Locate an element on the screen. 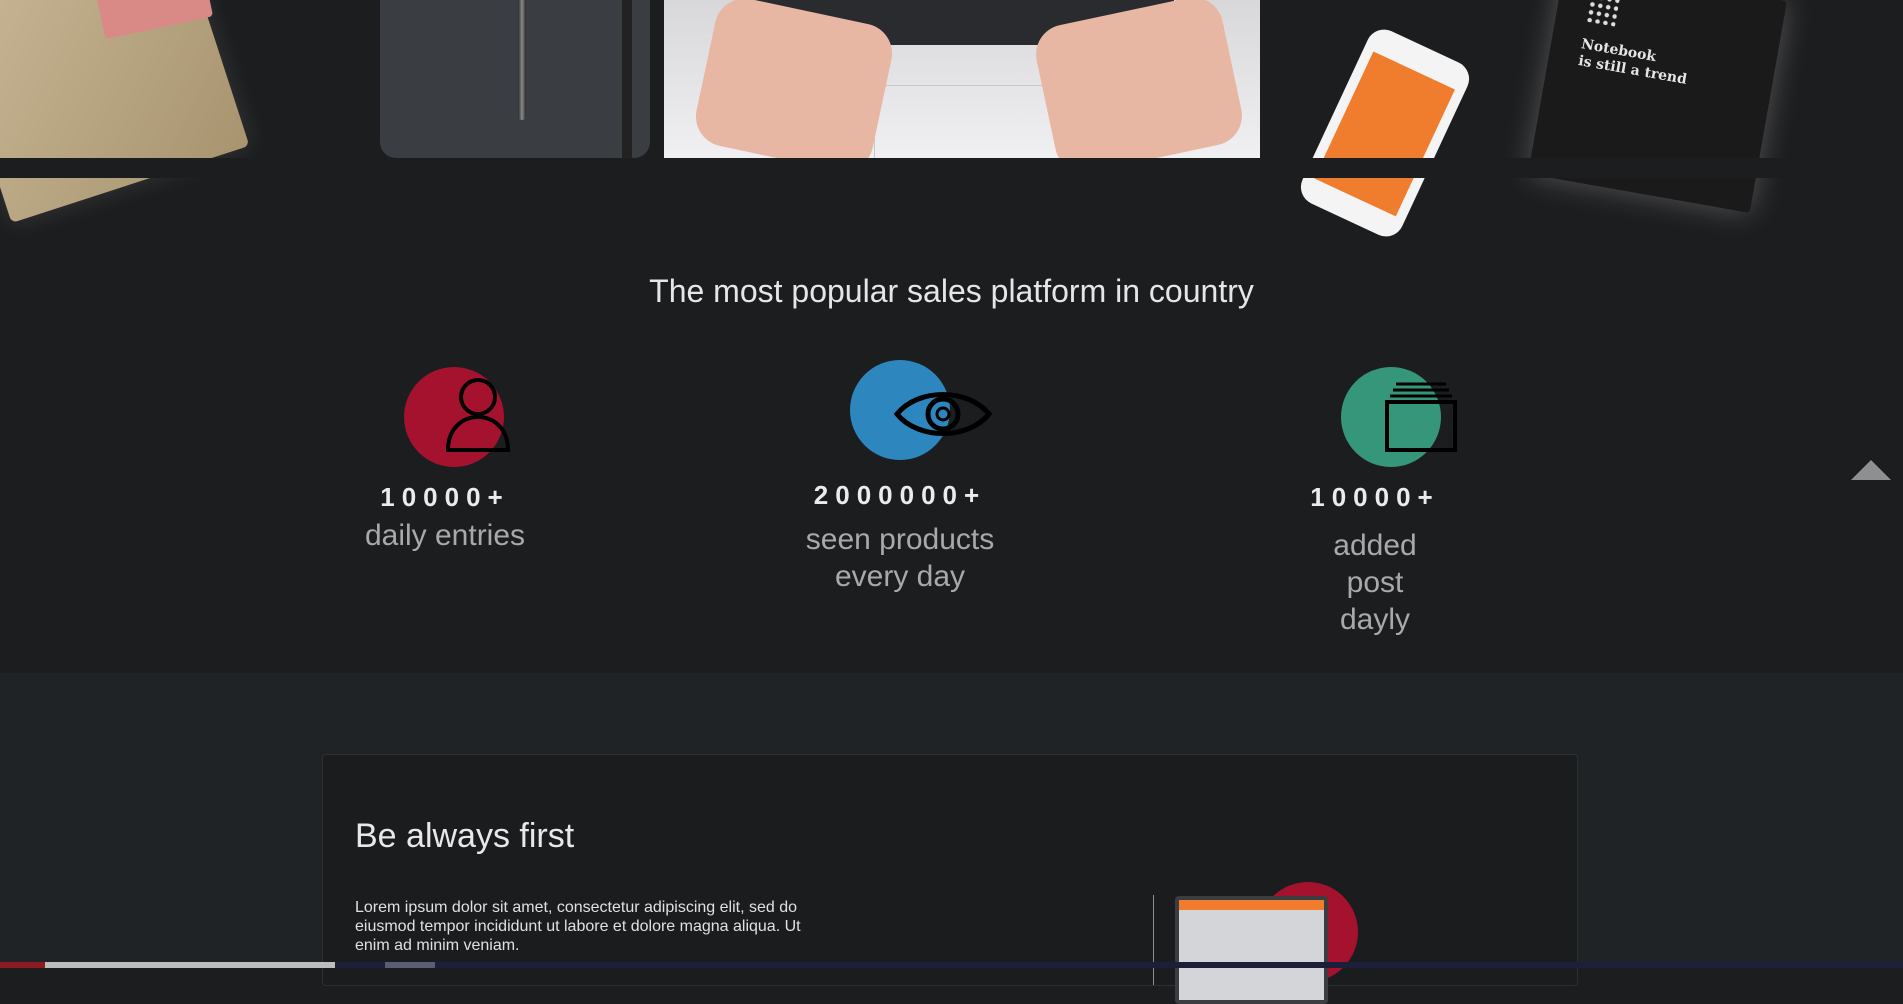 The image size is (1903, 1004). taskbar is located at coordinates (951, 965).